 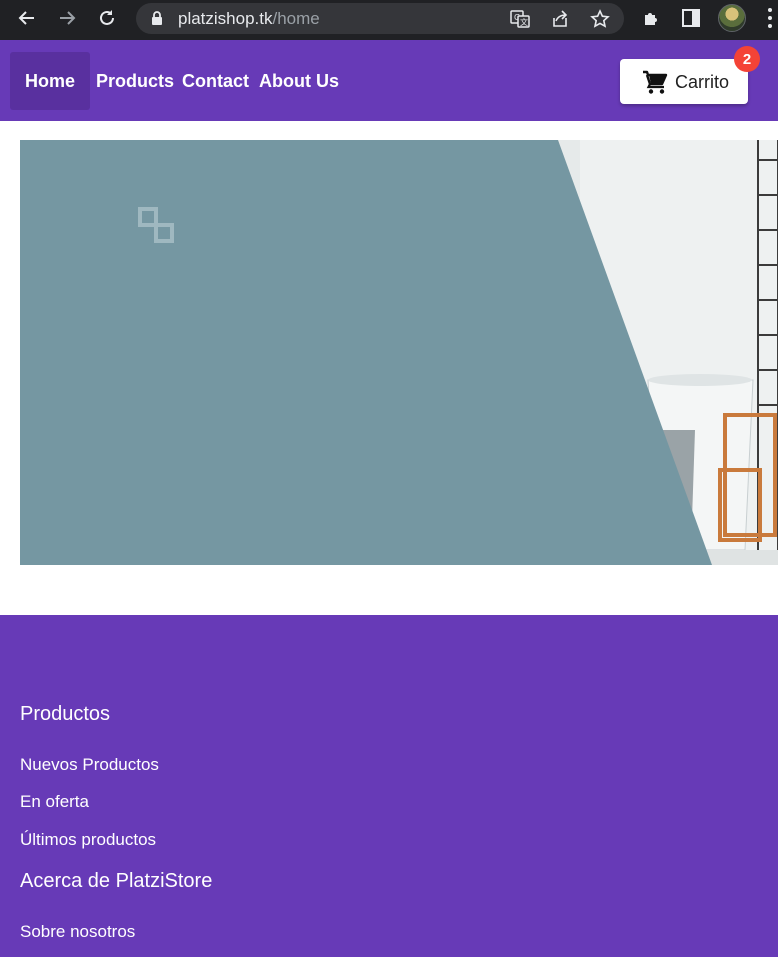 I want to click on browser-toolbar: platzishop.tk/home G文, so click(x=389, y=20).